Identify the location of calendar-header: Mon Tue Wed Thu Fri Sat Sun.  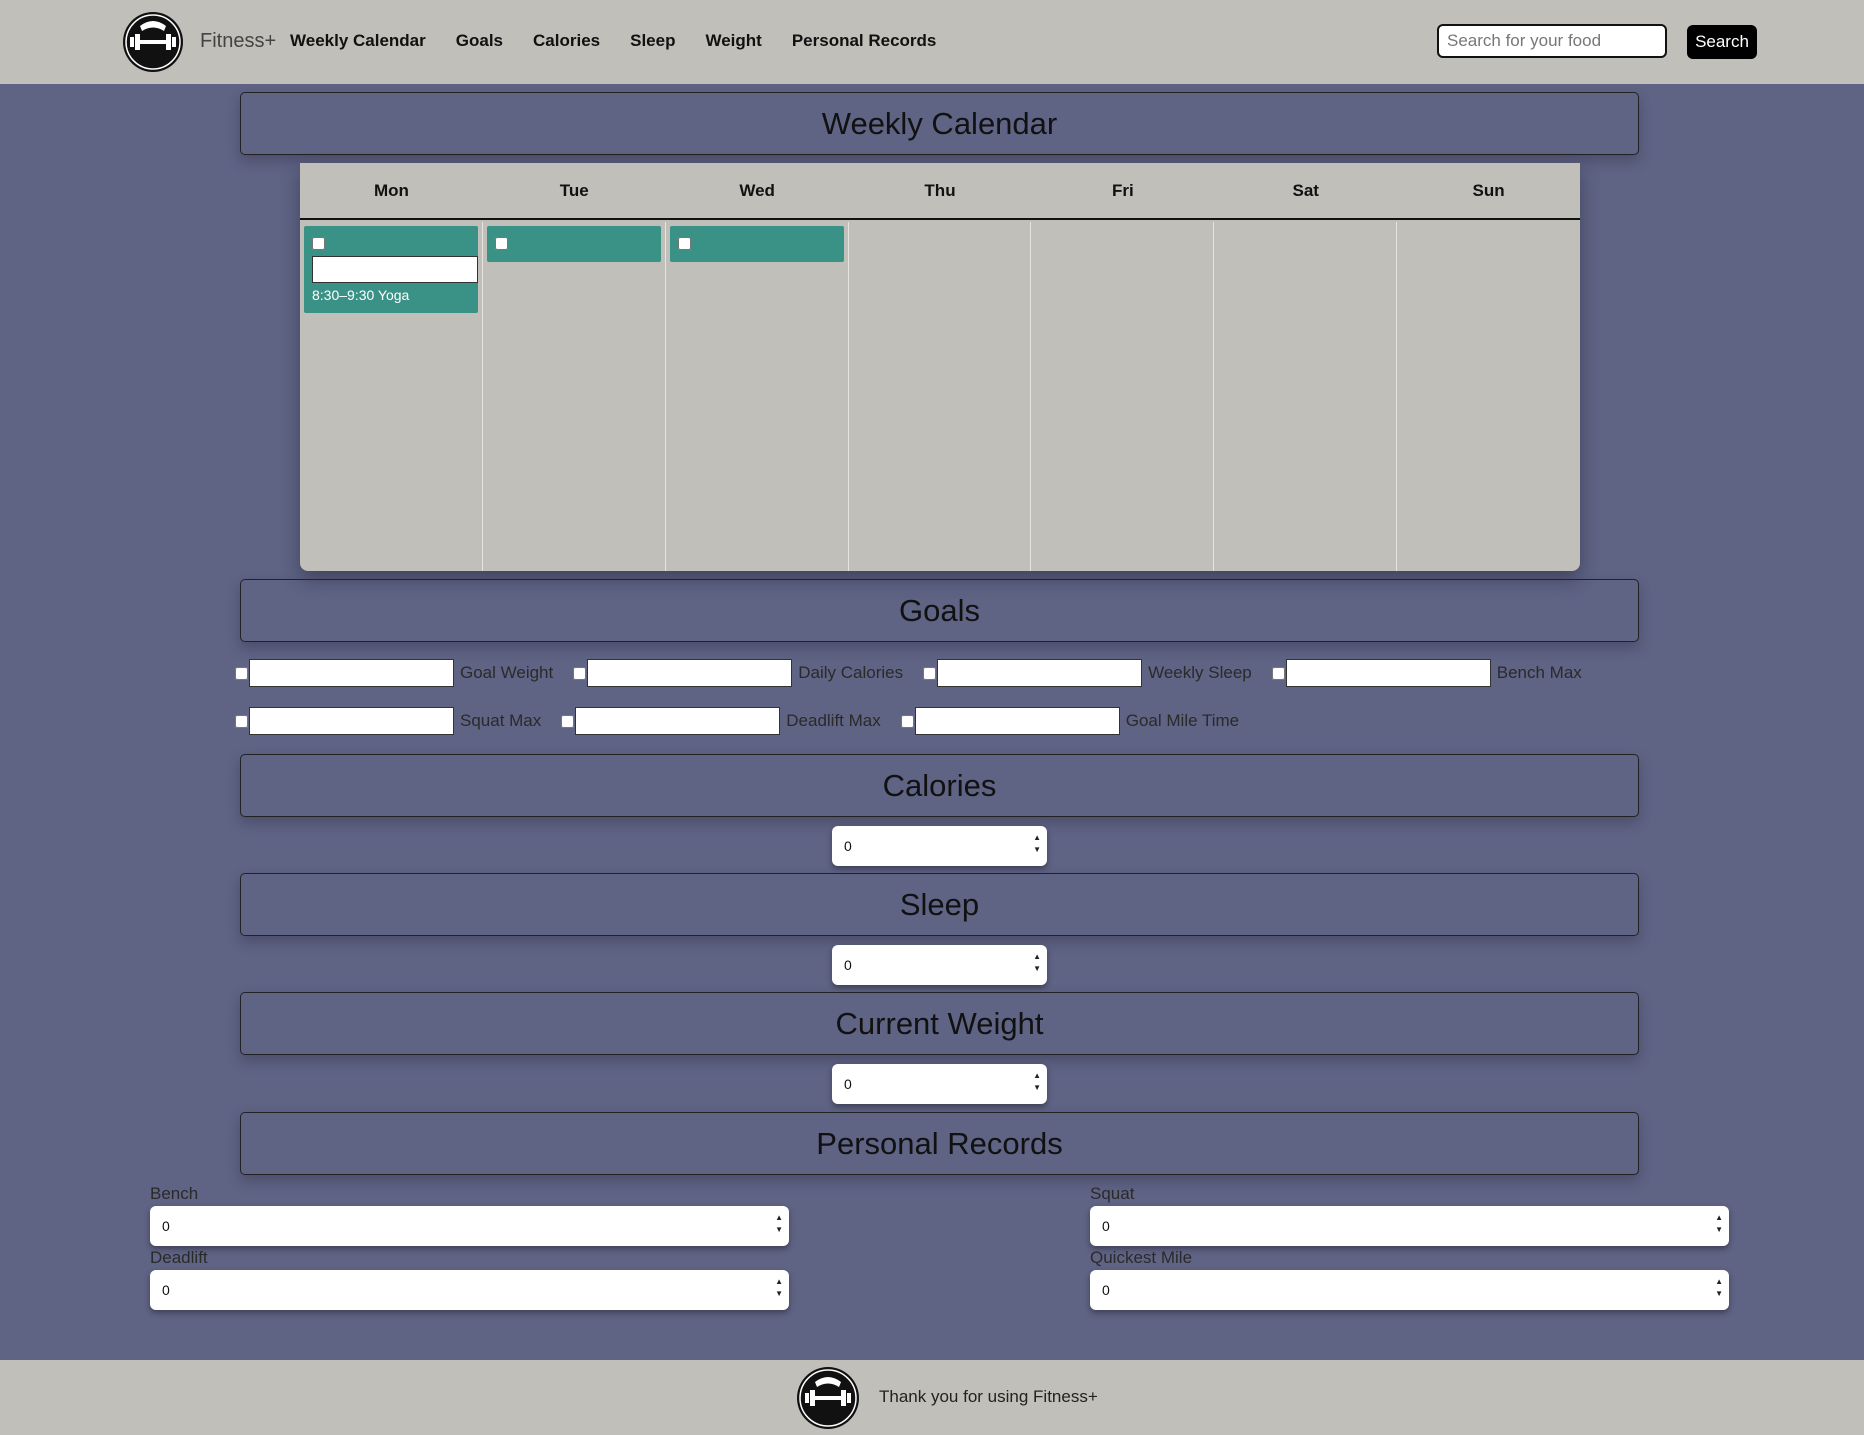
(940, 191).